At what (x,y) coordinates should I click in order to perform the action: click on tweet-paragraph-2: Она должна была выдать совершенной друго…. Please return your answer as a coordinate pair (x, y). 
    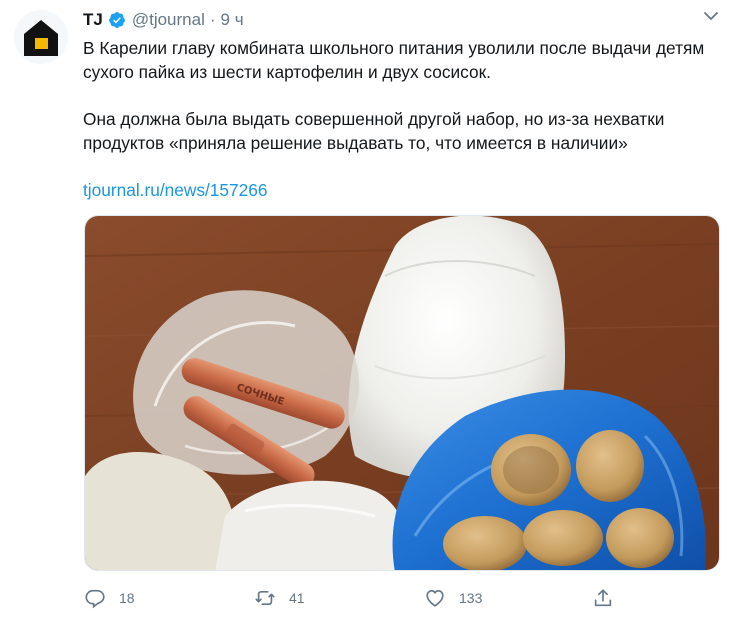
    Looking at the image, I should click on (374, 131).